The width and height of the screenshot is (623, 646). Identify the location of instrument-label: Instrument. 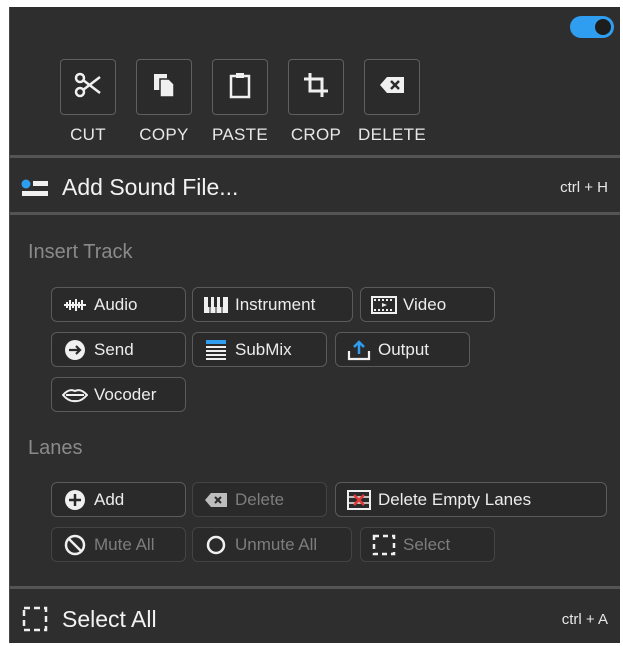
(275, 304).